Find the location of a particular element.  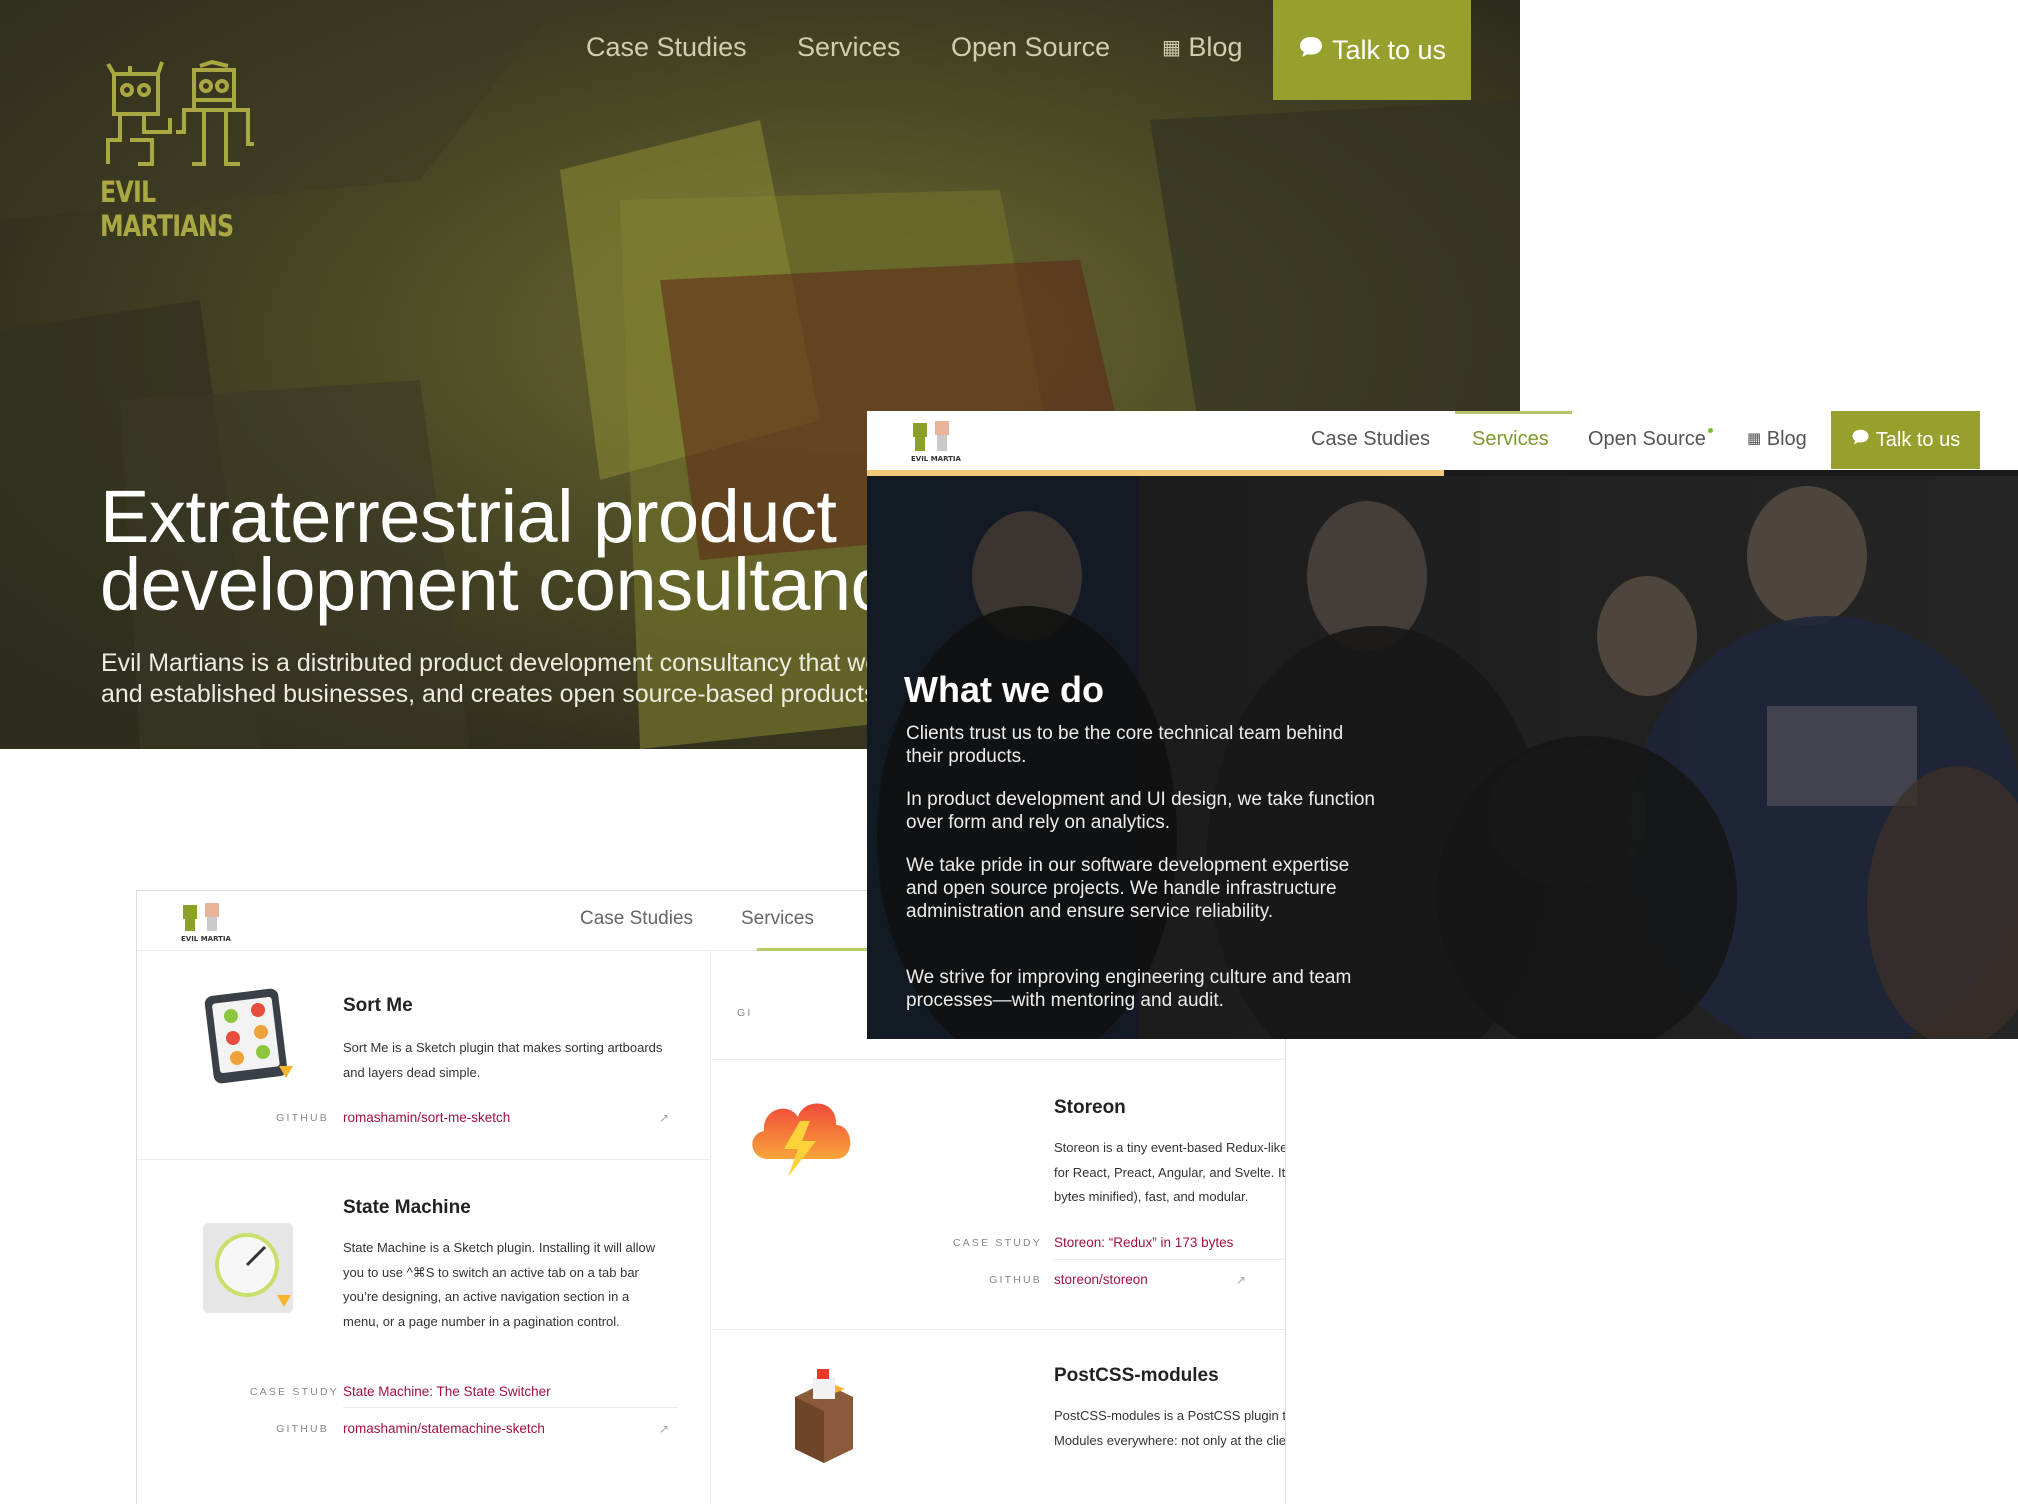

card-title: Sort Me is located at coordinates (378, 1005).